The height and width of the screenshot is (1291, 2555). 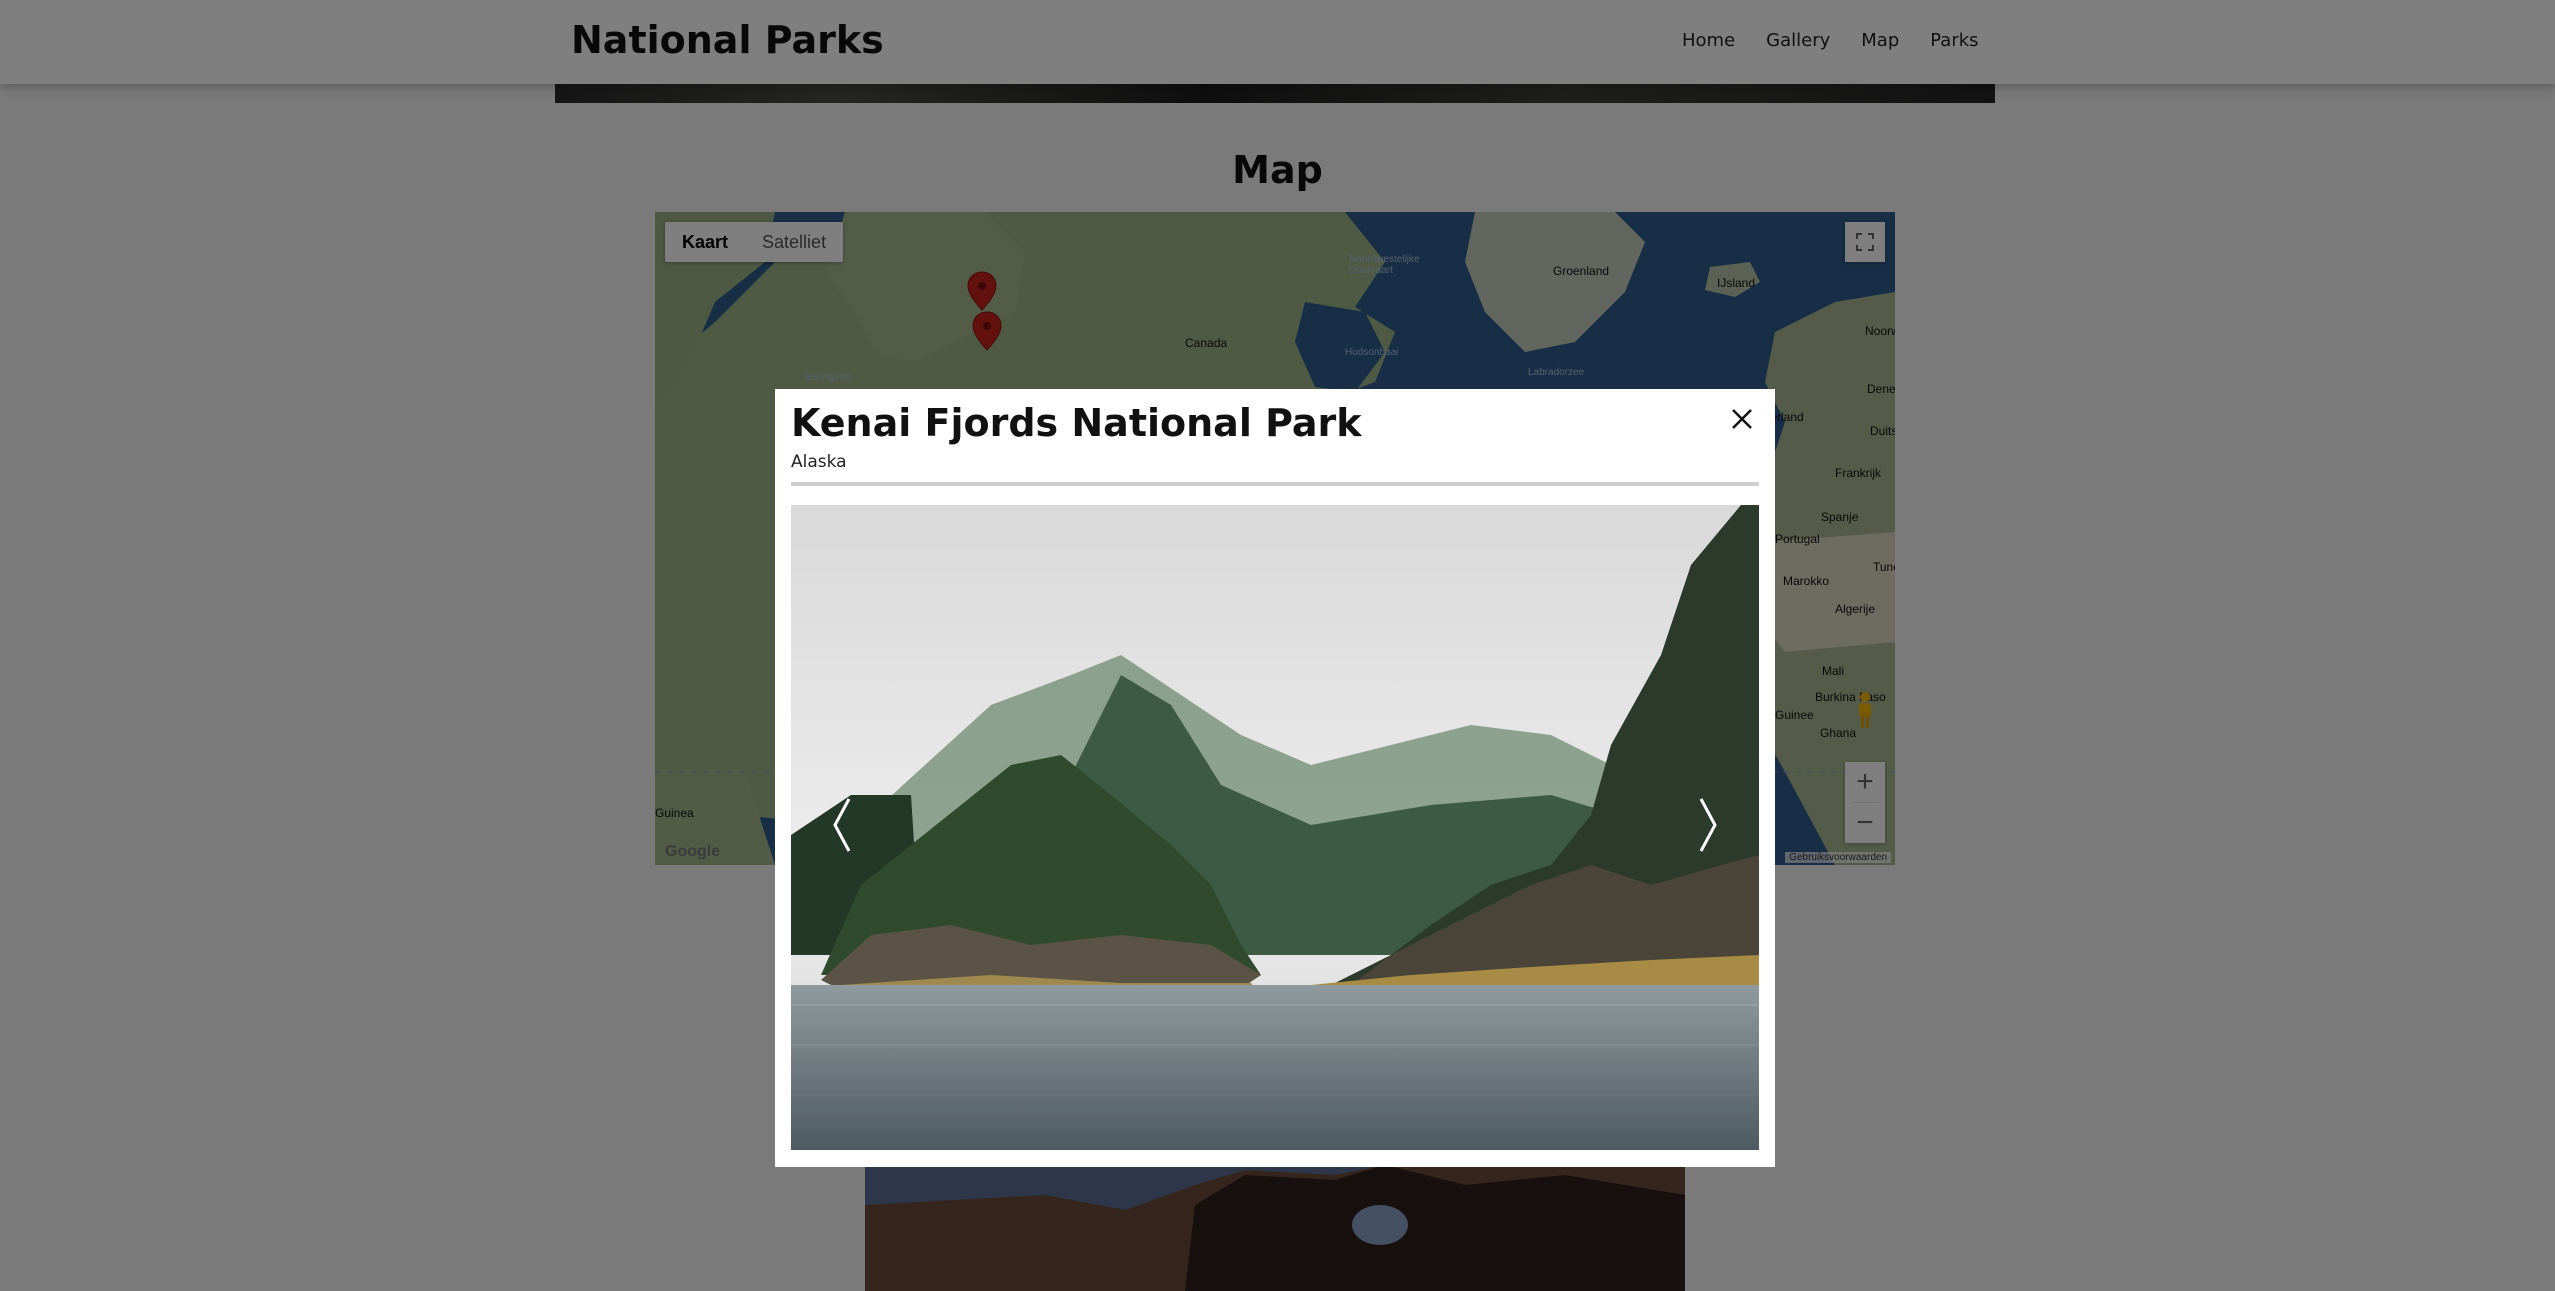 What do you see at coordinates (1275, 484) in the screenshot?
I see `modal-divider` at bounding box center [1275, 484].